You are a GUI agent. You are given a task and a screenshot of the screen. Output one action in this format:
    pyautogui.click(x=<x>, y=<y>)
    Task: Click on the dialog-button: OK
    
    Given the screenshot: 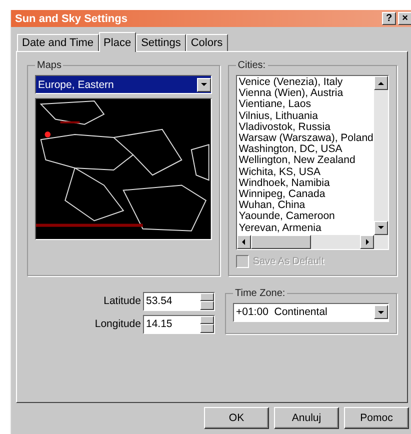 What is the action you would take?
    pyautogui.click(x=236, y=418)
    